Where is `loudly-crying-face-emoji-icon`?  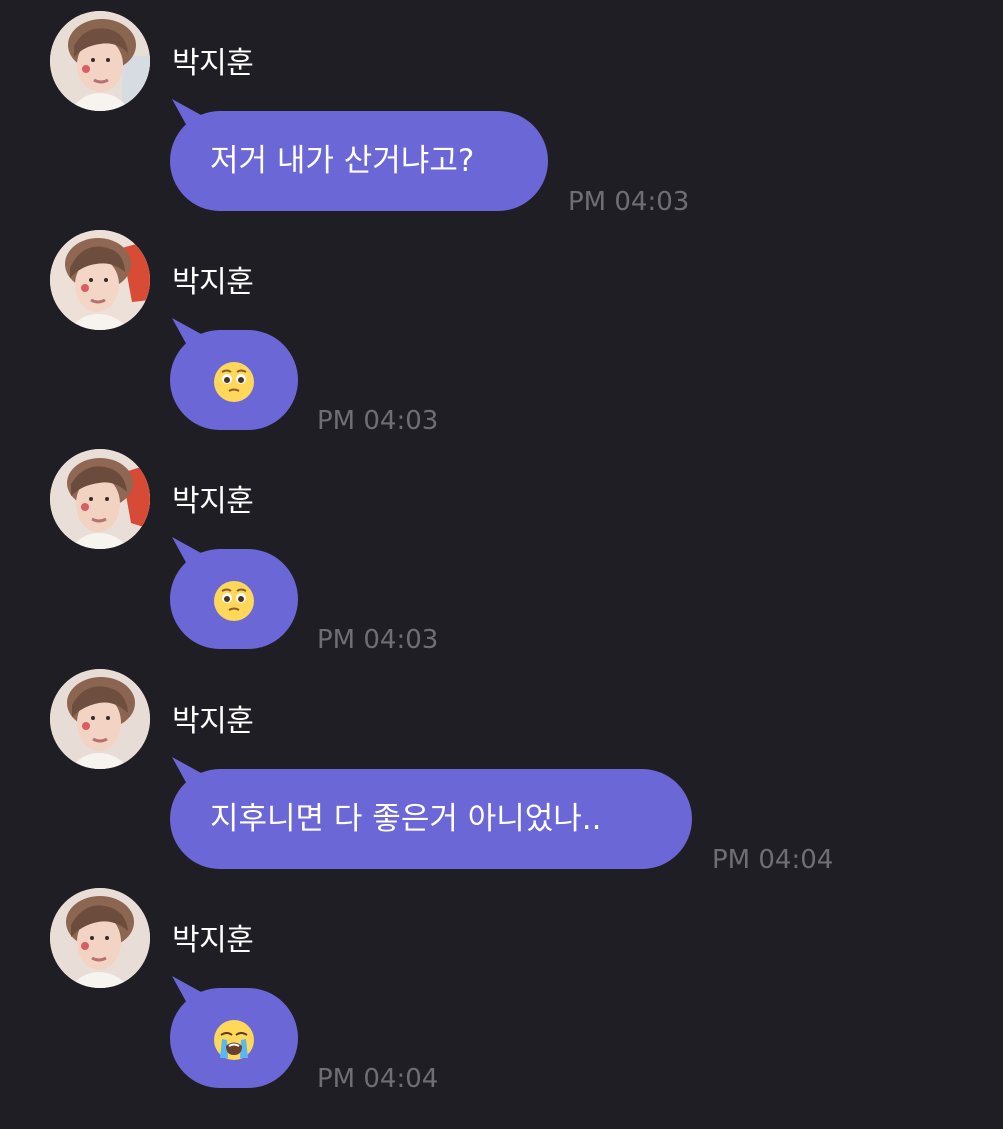 loudly-crying-face-emoji-icon is located at coordinates (234, 1039).